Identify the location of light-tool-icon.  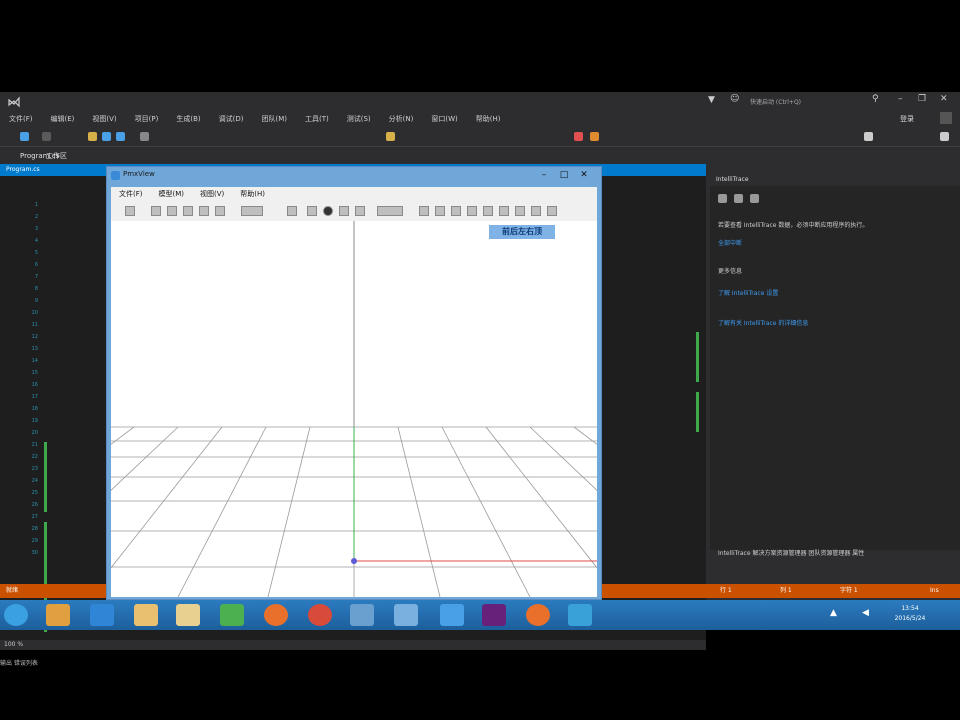
(220, 211).